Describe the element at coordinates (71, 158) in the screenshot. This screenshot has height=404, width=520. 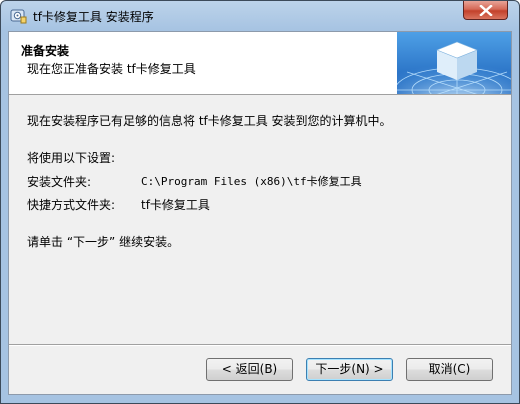
I see `settings-heading: 将使用以下设置:` at that location.